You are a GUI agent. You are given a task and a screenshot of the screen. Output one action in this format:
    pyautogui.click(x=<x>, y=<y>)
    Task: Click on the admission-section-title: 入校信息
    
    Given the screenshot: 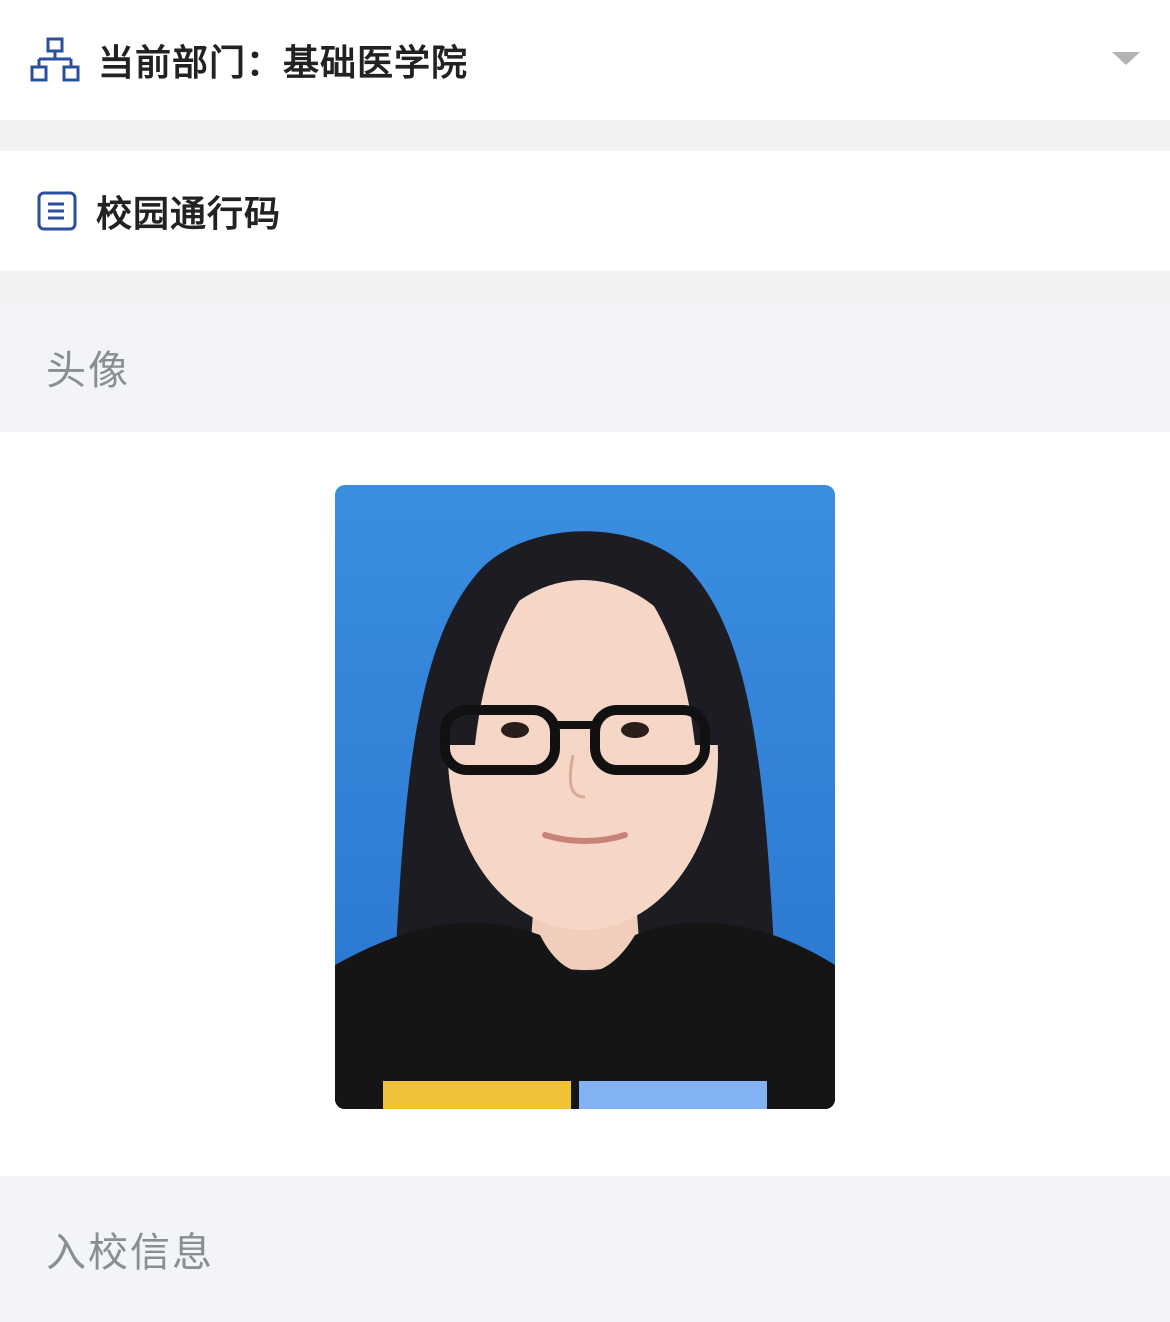 What is the action you would take?
    pyautogui.click(x=130, y=1253)
    